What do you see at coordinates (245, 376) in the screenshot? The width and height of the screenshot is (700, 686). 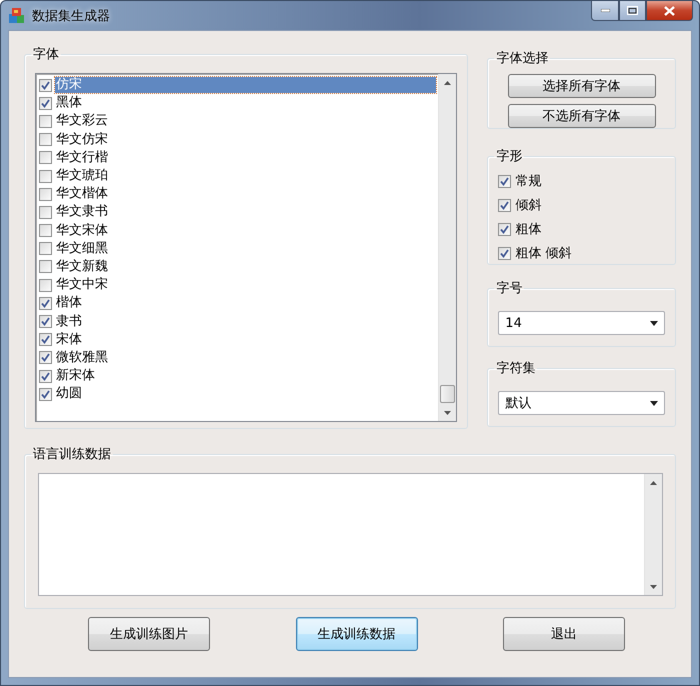 I see `list-item: 新宋体` at bounding box center [245, 376].